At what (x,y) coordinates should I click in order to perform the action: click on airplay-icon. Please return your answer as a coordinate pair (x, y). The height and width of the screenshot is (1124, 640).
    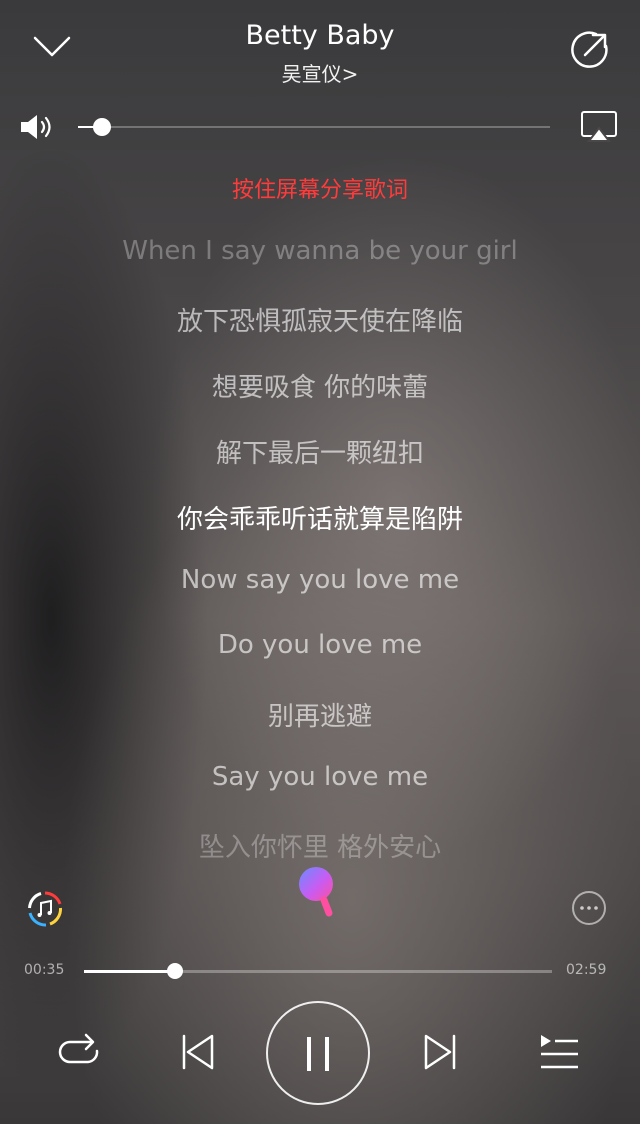
    Looking at the image, I should click on (599, 126).